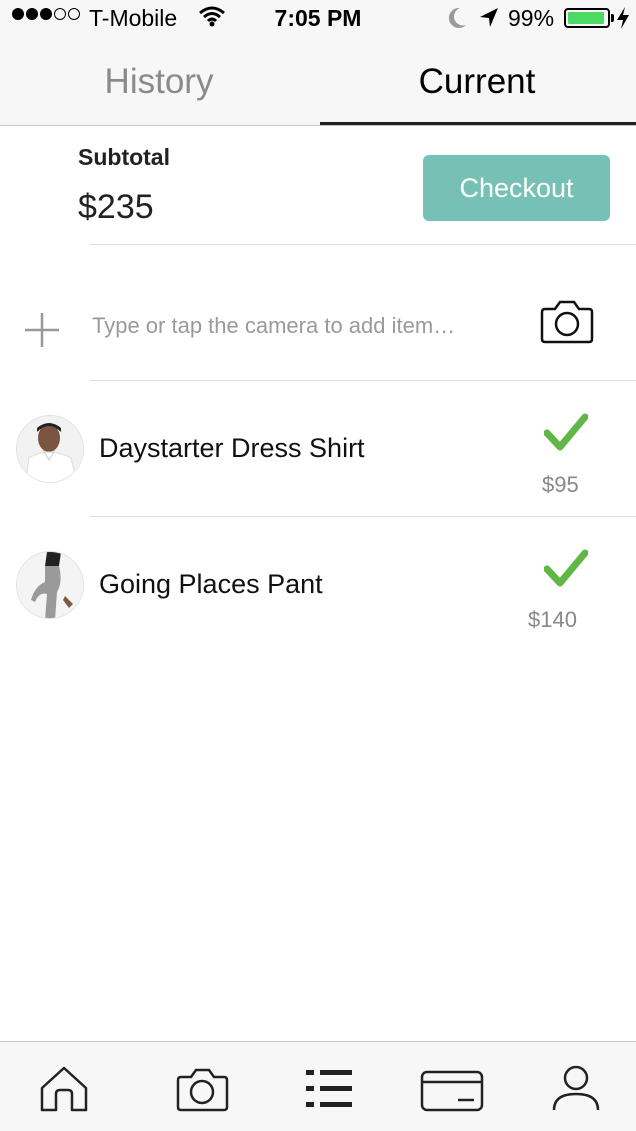 The height and width of the screenshot is (1131, 636). Describe the element at coordinates (64, 1089) in the screenshot. I see `home-icon` at that location.